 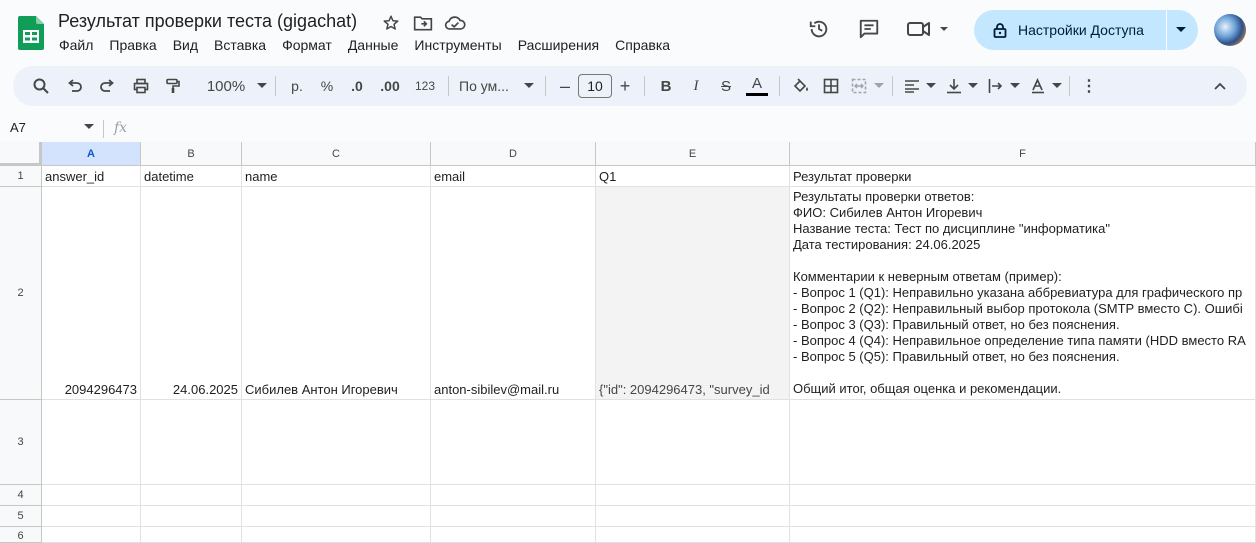 I want to click on cell-d1: email, so click(x=513, y=176).